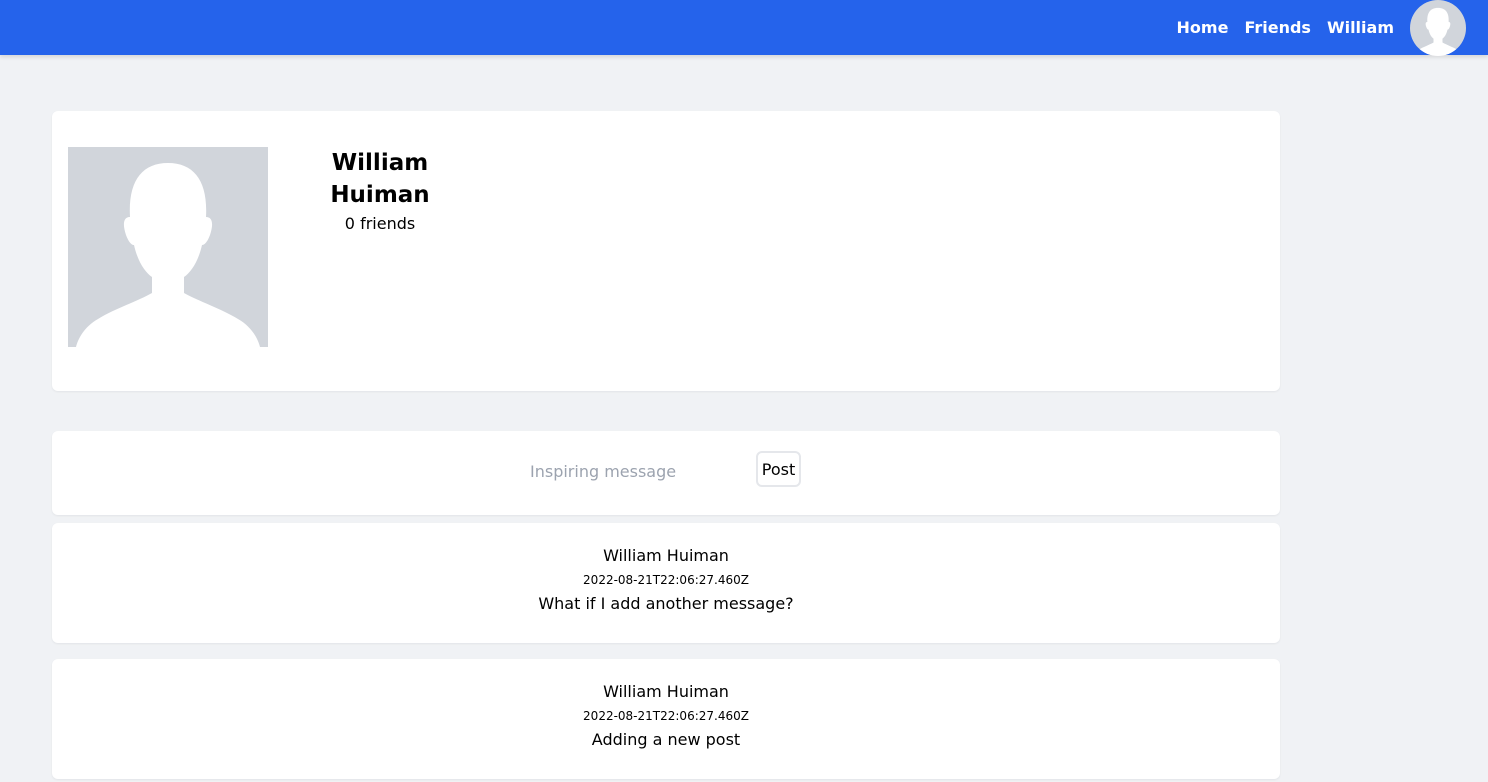 This screenshot has height=782, width=1488. Describe the element at coordinates (1438, 28) in the screenshot. I see `user-avatar-icon` at that location.